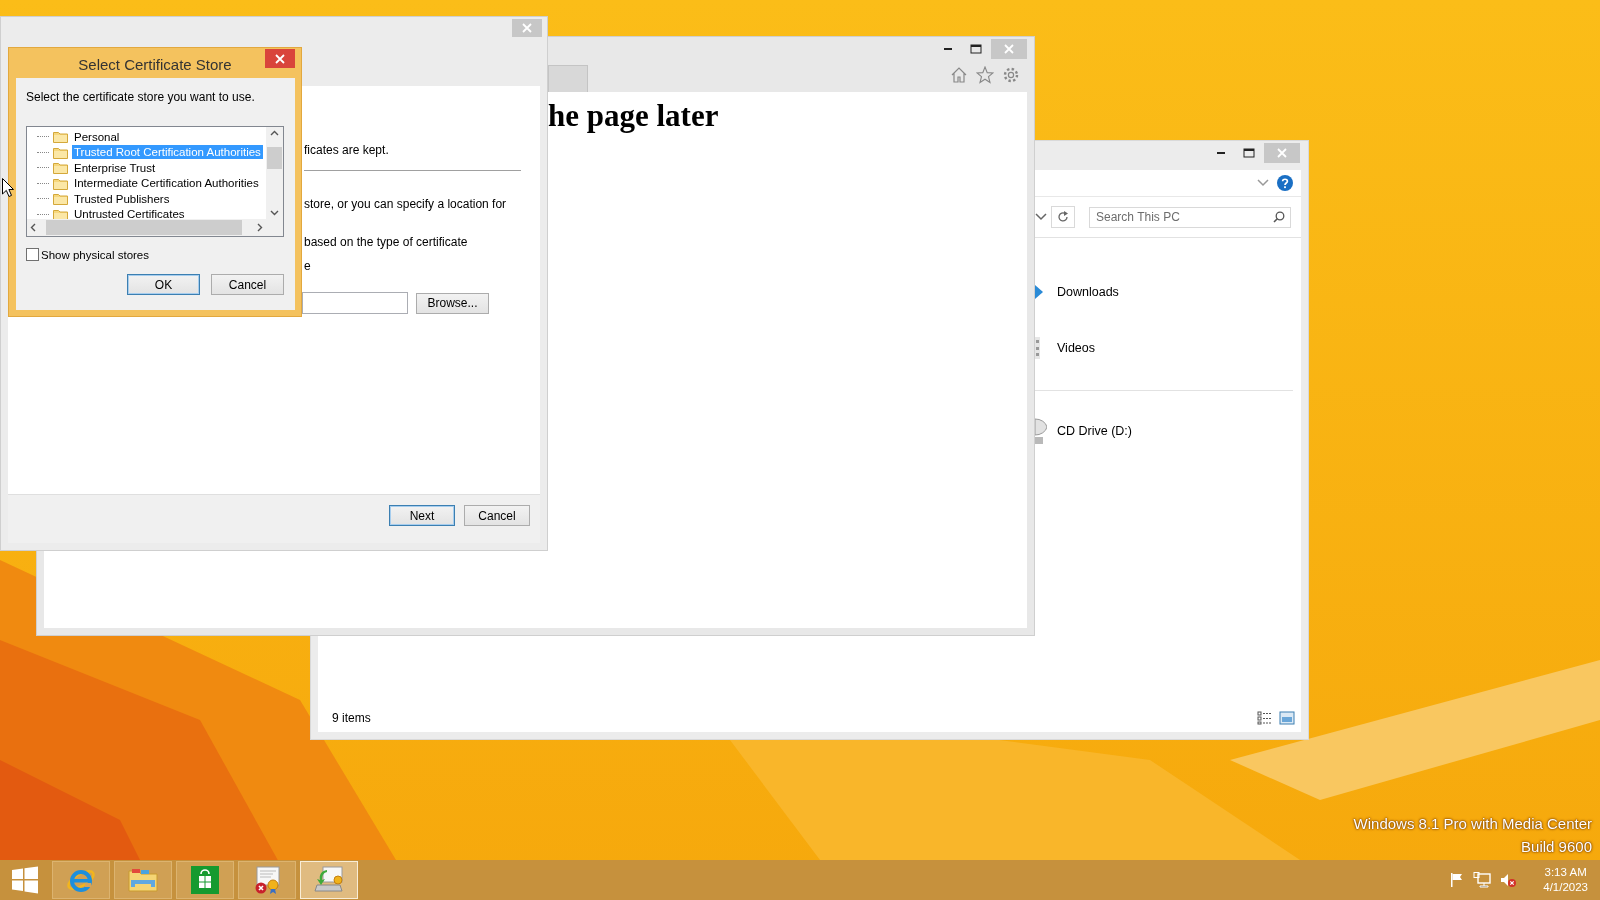 This screenshot has height=900, width=1600. What do you see at coordinates (1265, 718) in the screenshot?
I see `details-view-icon` at bounding box center [1265, 718].